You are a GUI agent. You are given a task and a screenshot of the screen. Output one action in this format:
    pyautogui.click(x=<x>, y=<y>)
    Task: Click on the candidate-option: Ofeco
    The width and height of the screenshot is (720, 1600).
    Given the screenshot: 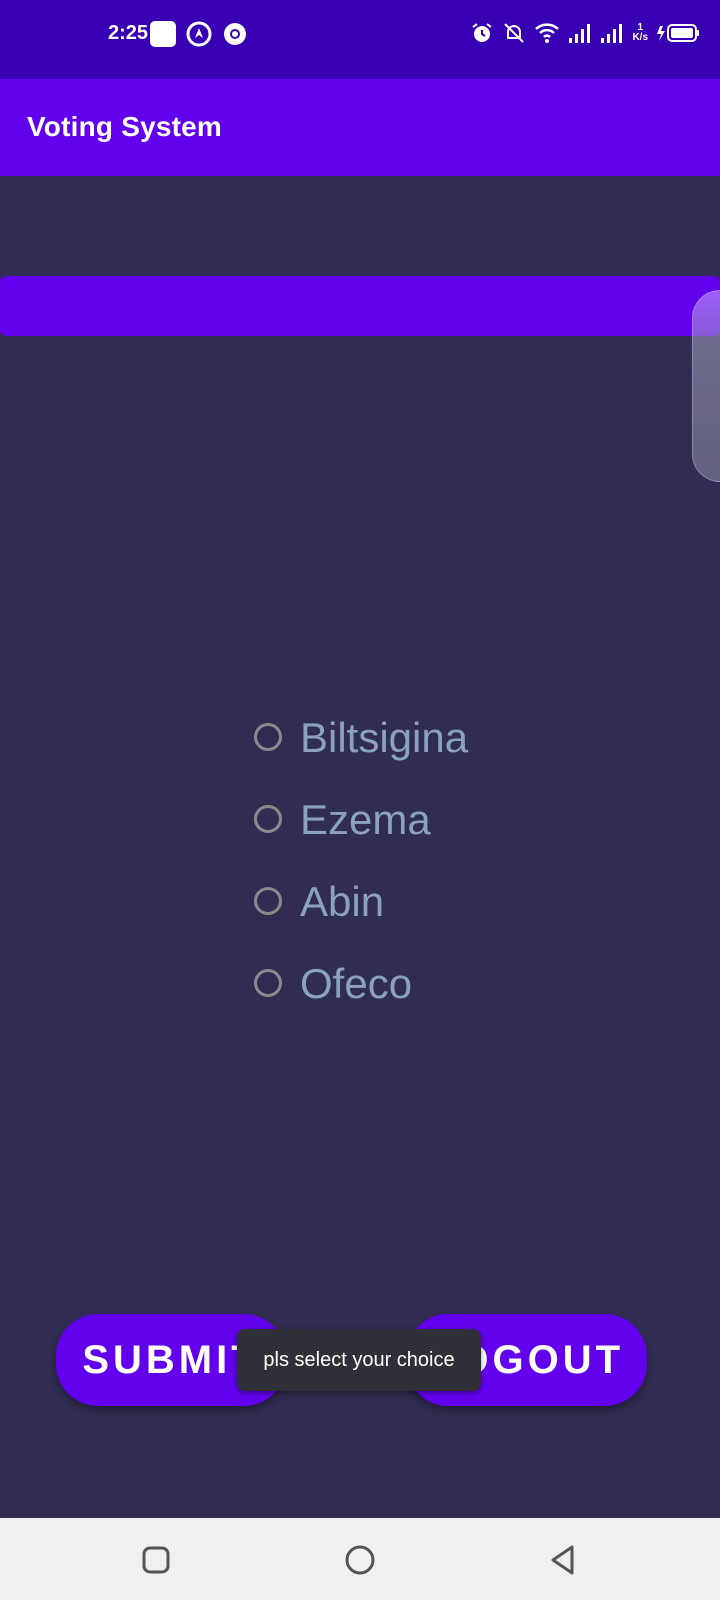 What is the action you would take?
    pyautogui.click(x=361, y=987)
    